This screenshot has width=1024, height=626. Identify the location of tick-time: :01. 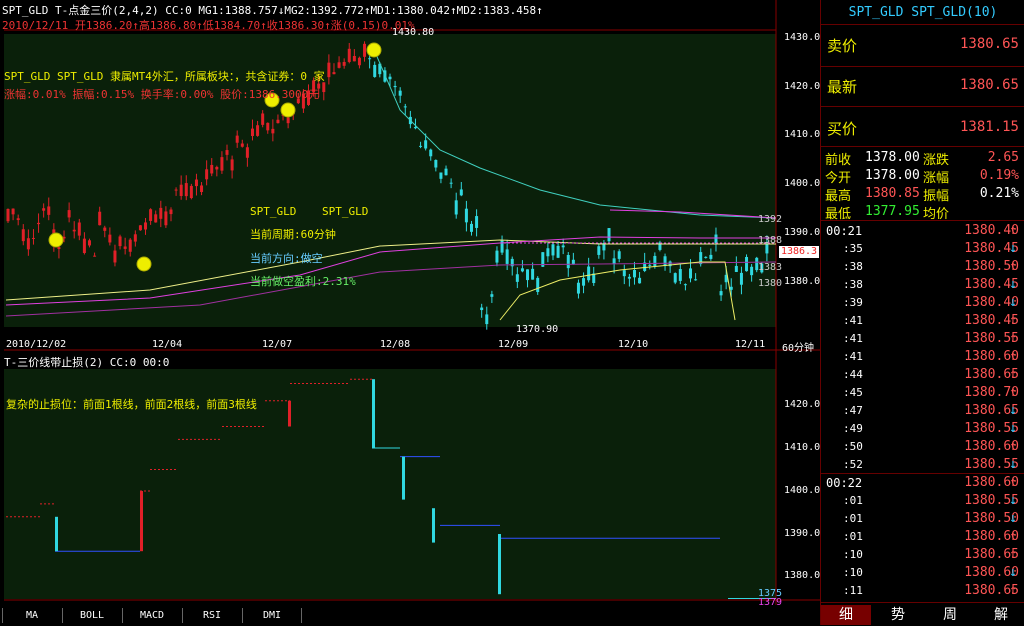
(853, 518).